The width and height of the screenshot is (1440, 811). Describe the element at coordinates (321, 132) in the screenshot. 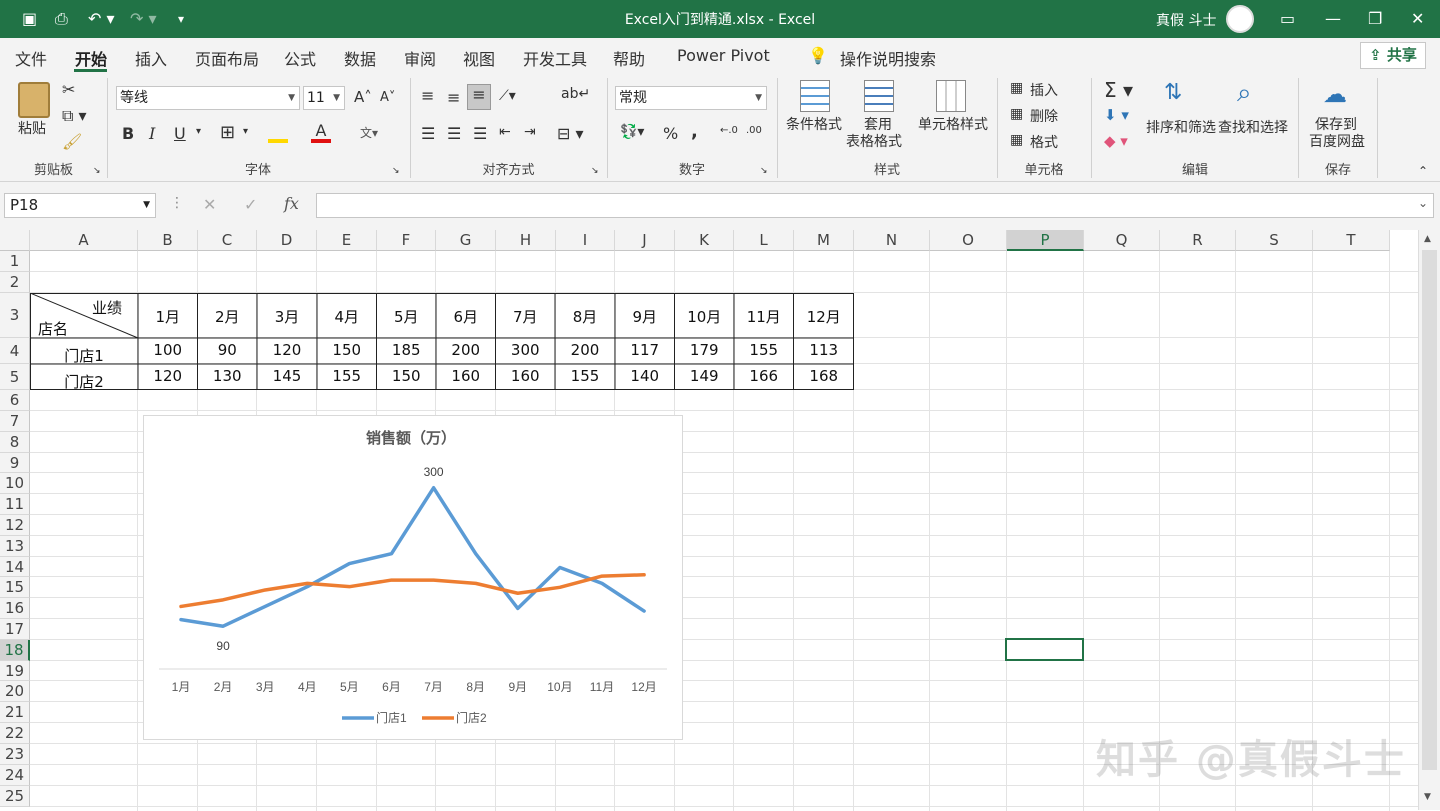

I see `font-color-icon: A` at that location.